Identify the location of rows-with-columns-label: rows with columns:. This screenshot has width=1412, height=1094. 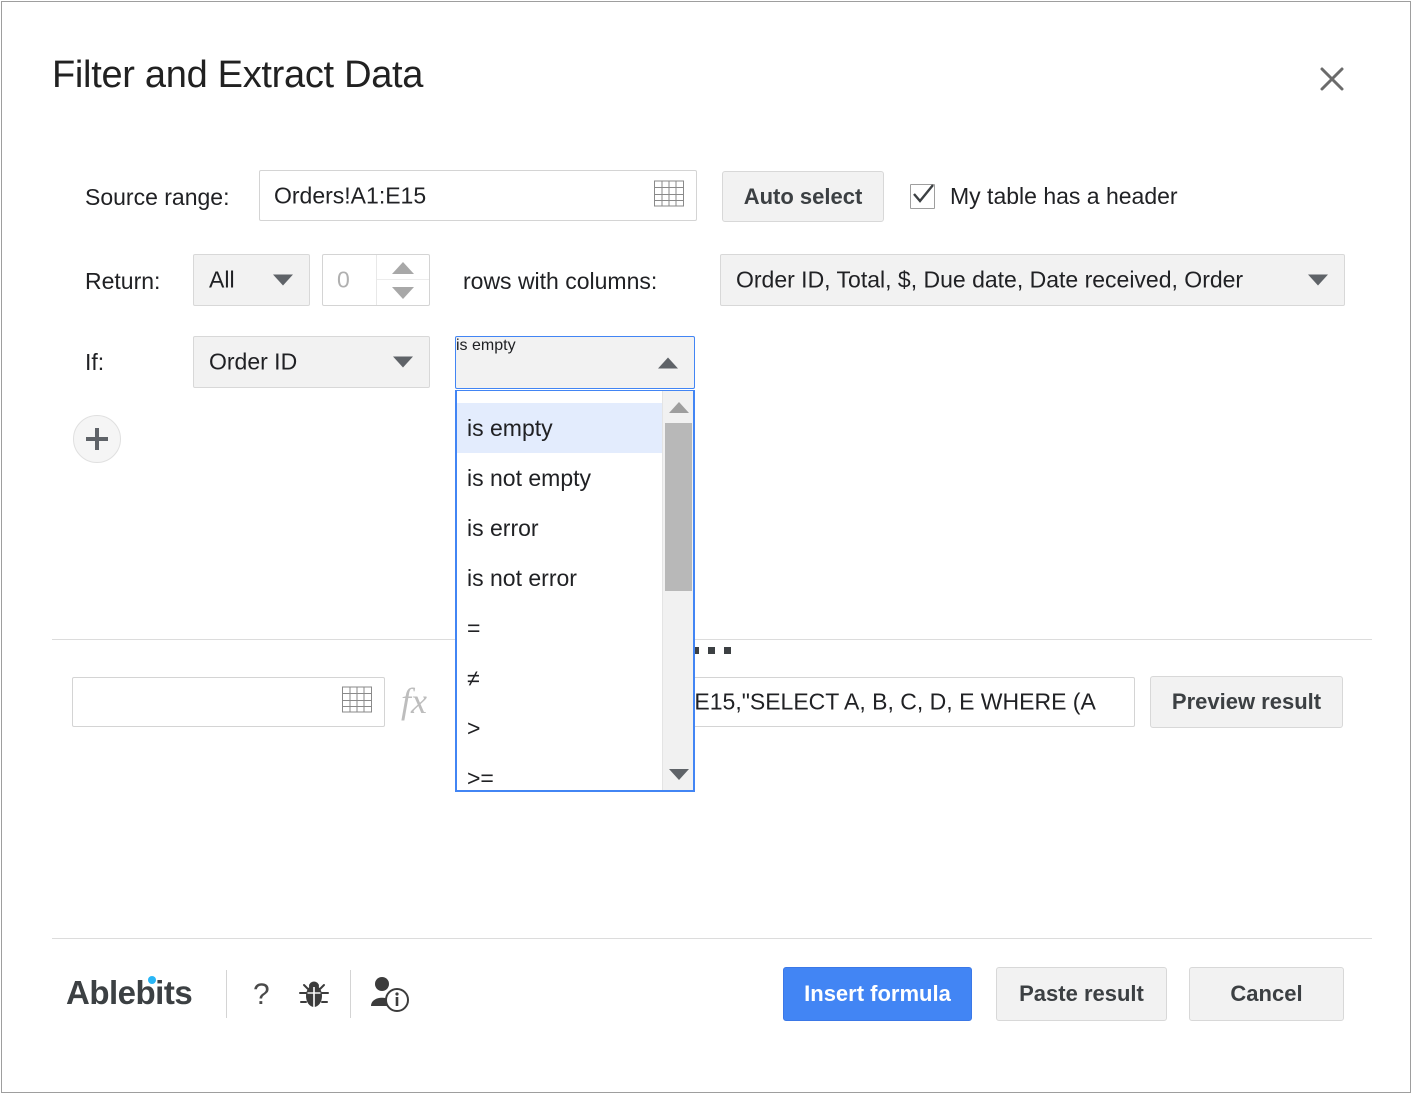
(560, 281).